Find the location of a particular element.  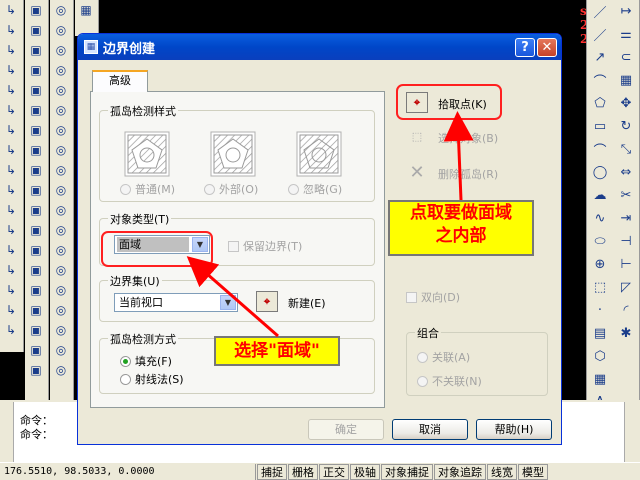

circle-icon: ◯ is located at coordinates (600, 172).